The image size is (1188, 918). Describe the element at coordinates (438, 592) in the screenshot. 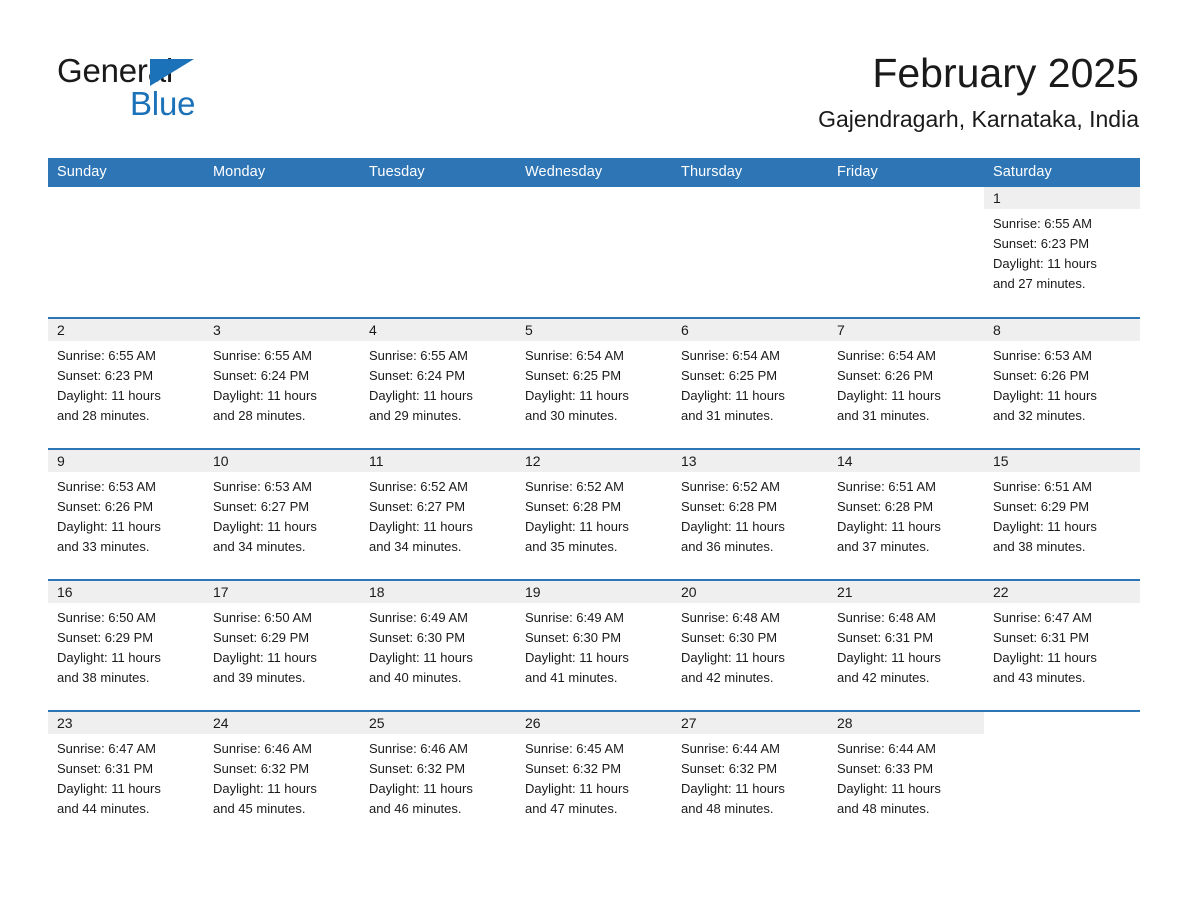

I see `day-number: 18` at that location.